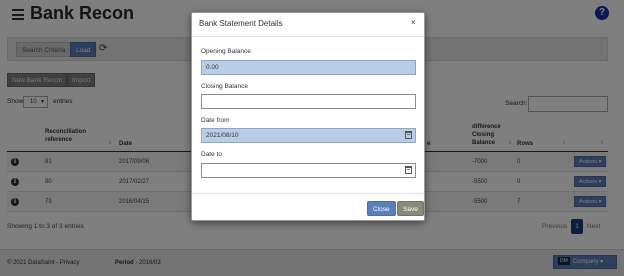 The image size is (624, 276). Describe the element at coordinates (211, 154) in the screenshot. I see `date-to-label: Date to` at that location.